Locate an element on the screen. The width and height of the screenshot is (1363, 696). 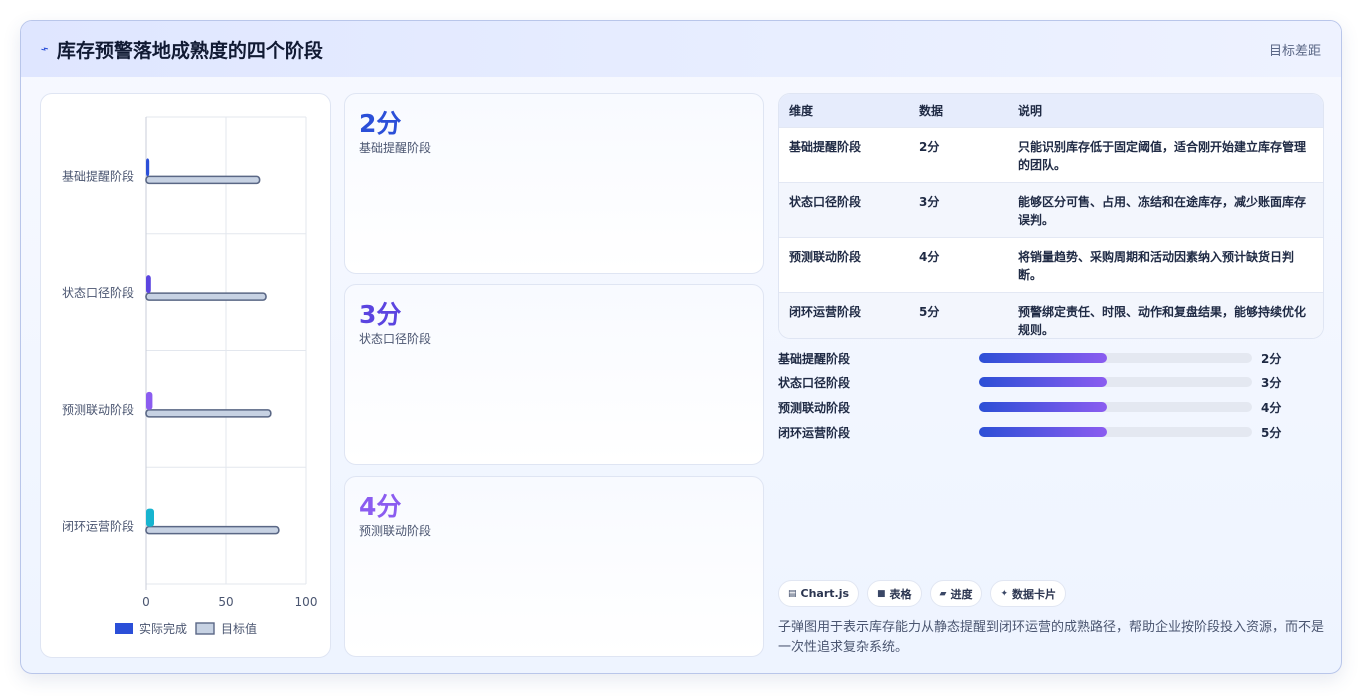
score-card-2: 3分 状态口径阶段 is located at coordinates (554, 374).